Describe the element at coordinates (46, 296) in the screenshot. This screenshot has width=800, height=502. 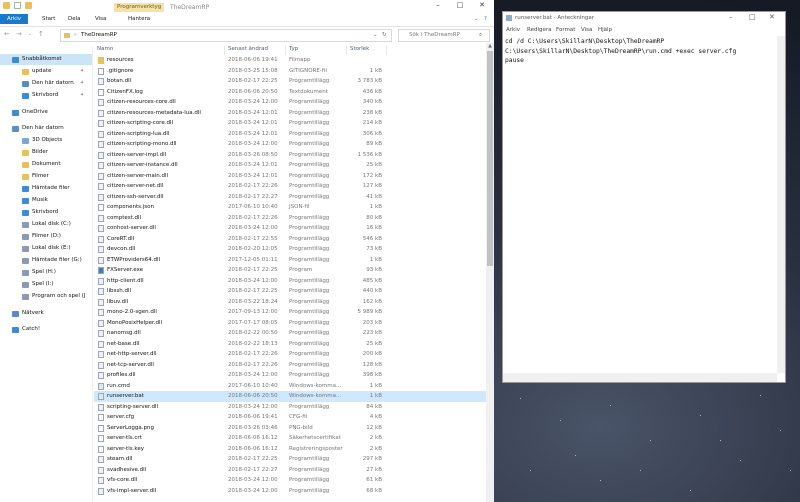
I see `nav-item-program-och-spel-j: Program och spel (J` at that location.